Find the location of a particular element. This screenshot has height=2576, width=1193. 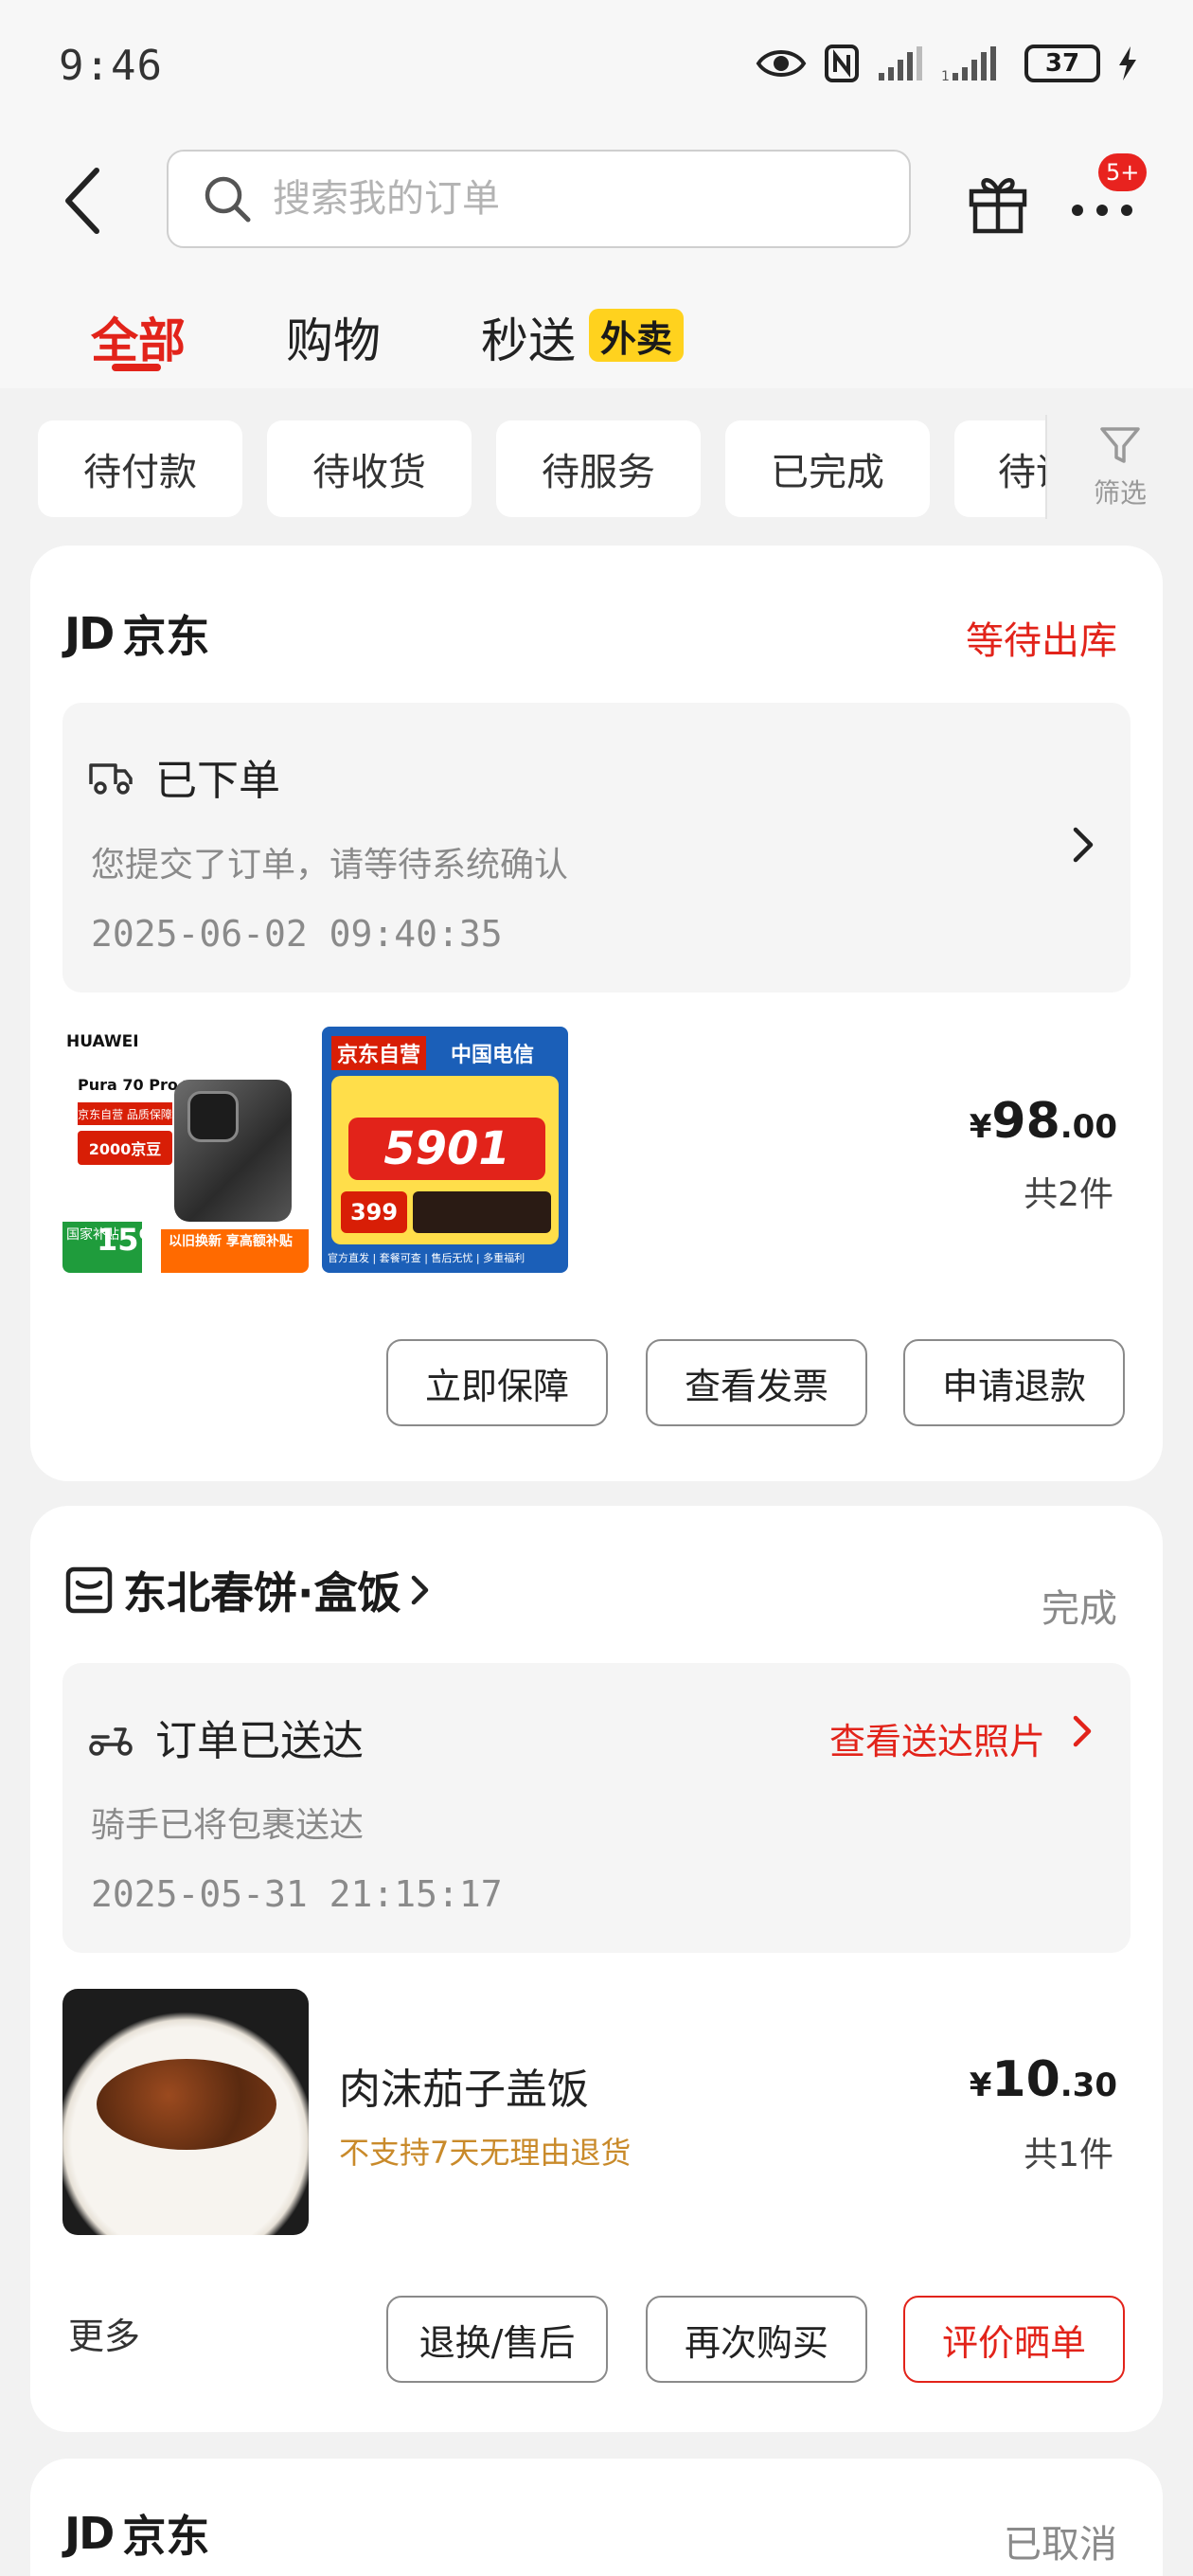

review-button: 评价晒单 is located at coordinates (1014, 2339).